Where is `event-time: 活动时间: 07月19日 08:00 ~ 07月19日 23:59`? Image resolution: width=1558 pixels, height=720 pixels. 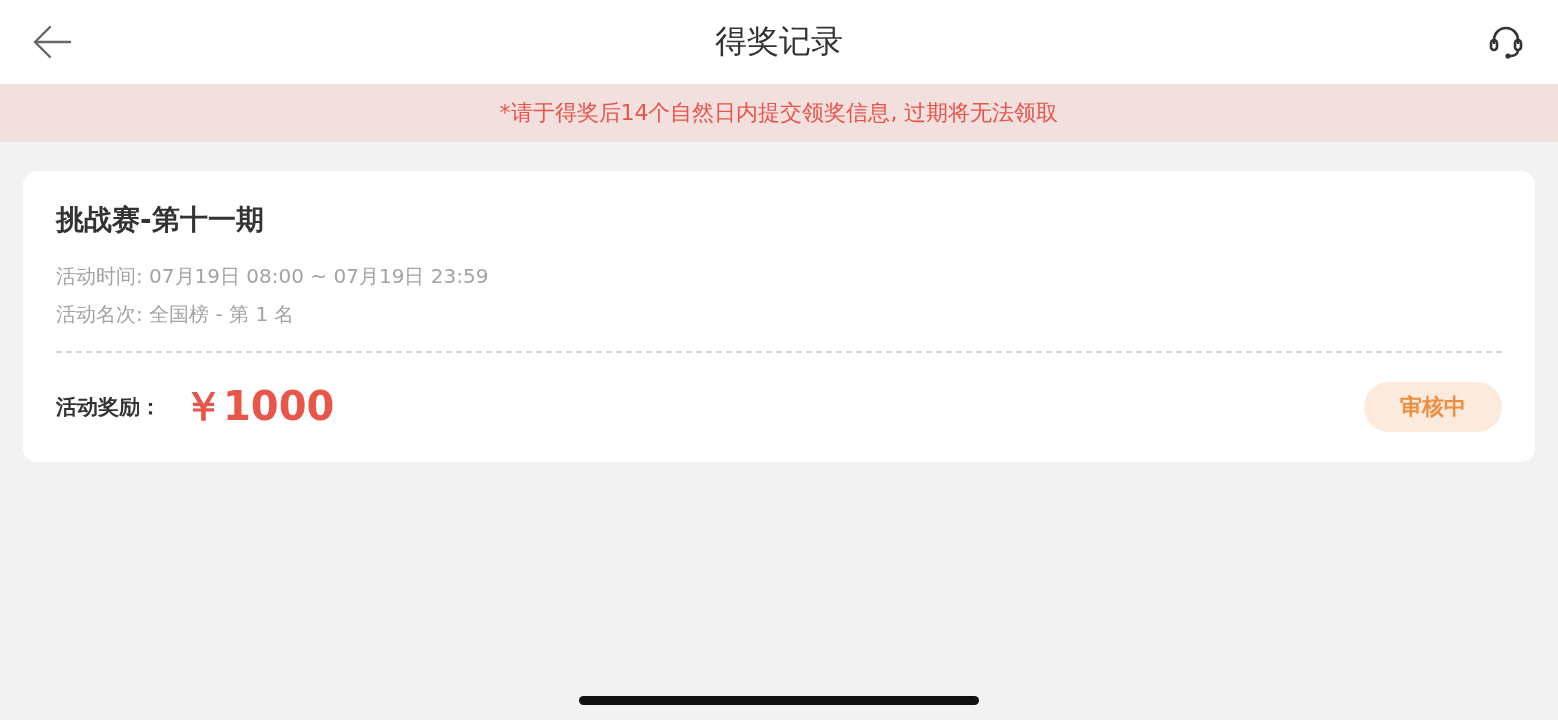 event-time: 活动时间: 07月19日 08:00 ~ 07月19日 23:59 is located at coordinates (273, 276).